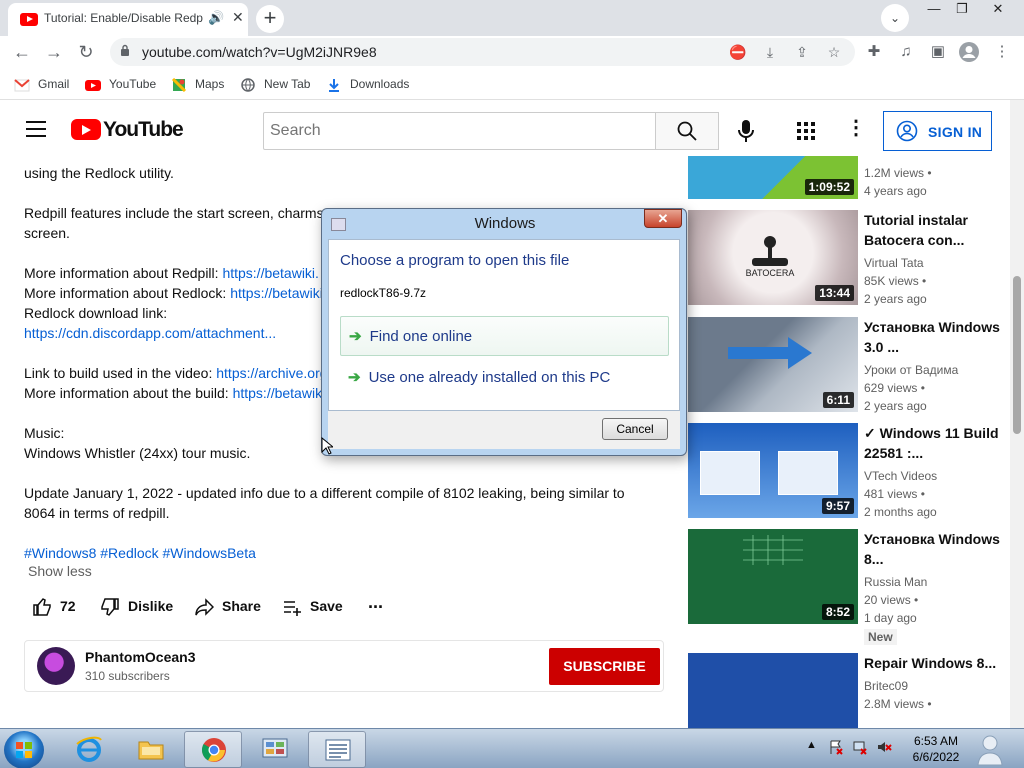 This screenshot has height=768, width=1024. What do you see at coordinates (459, 131) in the screenshot?
I see `search-input` at bounding box center [459, 131].